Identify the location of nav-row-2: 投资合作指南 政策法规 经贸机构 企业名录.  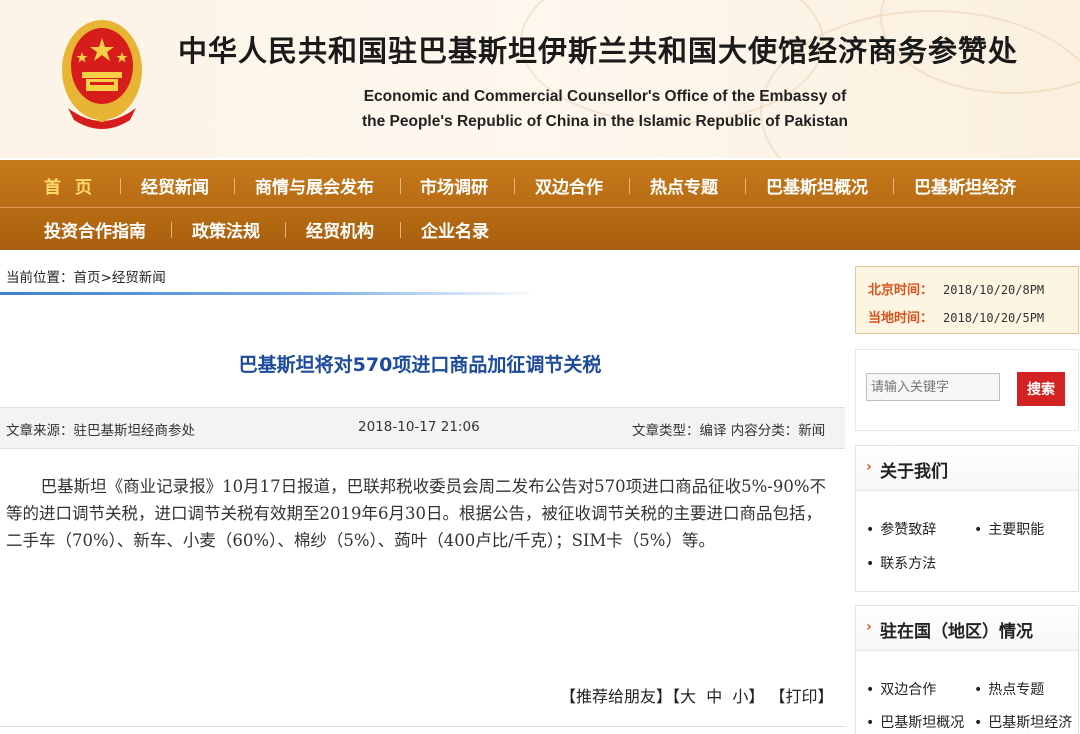
(540, 228).